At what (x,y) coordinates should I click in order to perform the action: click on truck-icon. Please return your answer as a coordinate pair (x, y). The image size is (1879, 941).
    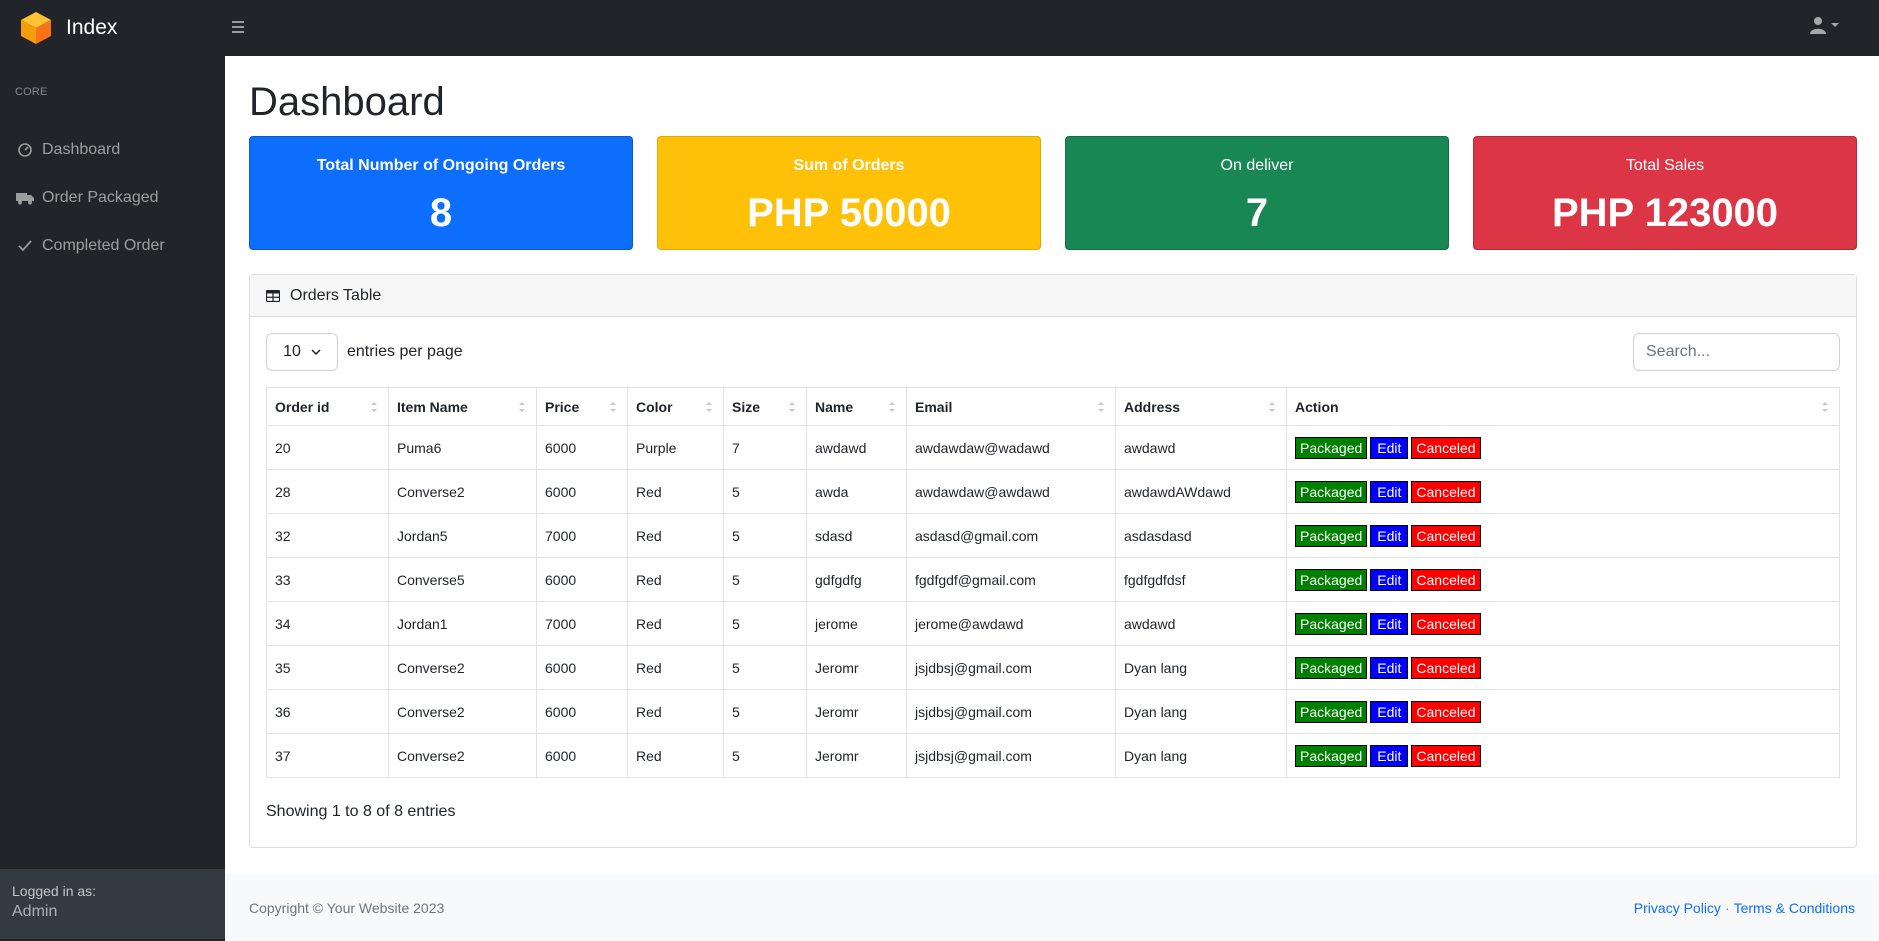
    Looking at the image, I should click on (25, 198).